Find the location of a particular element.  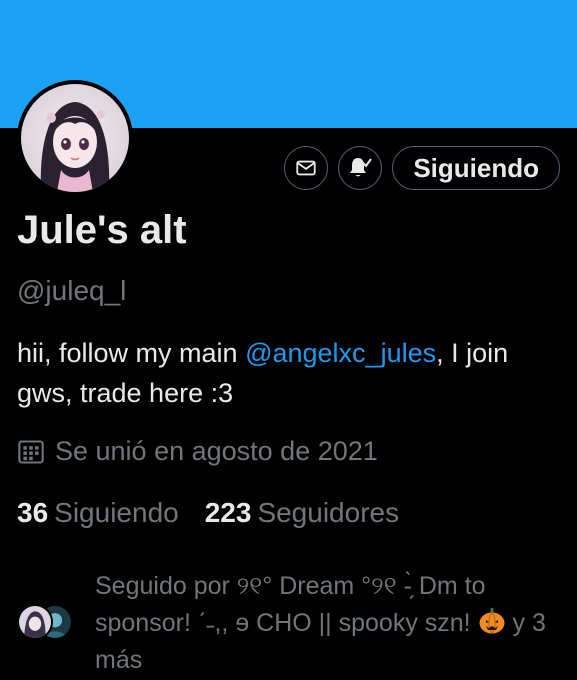

follower-avatar is located at coordinates (35, 622).